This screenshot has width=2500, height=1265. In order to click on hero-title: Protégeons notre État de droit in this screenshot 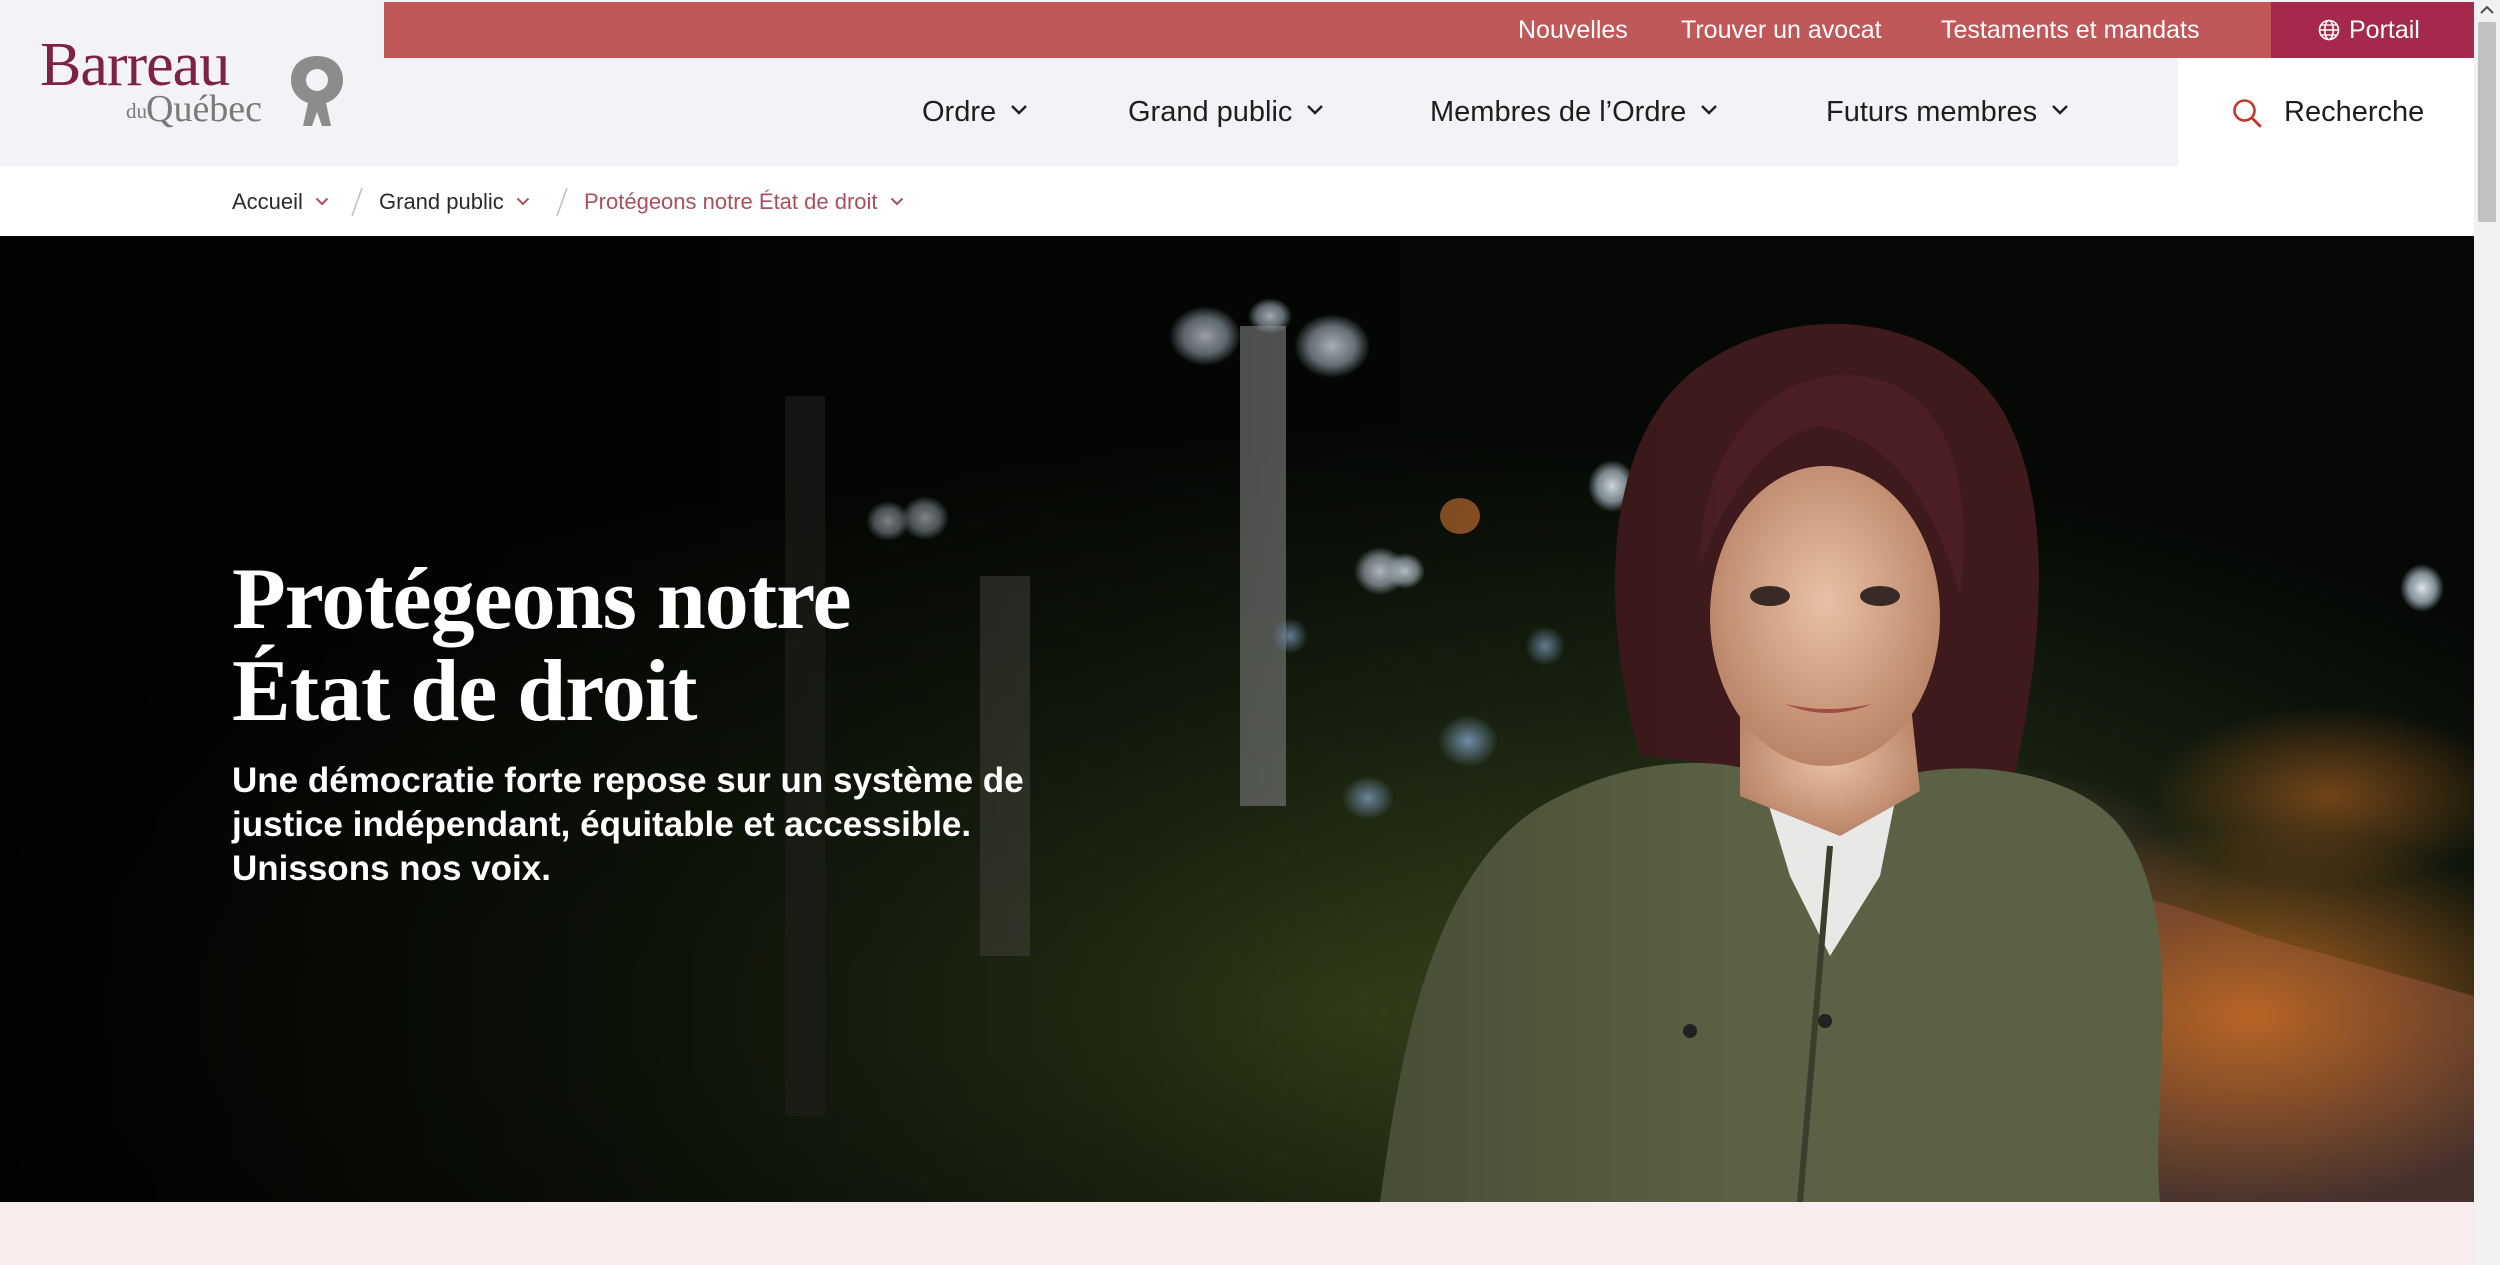, I will do `click(542, 645)`.